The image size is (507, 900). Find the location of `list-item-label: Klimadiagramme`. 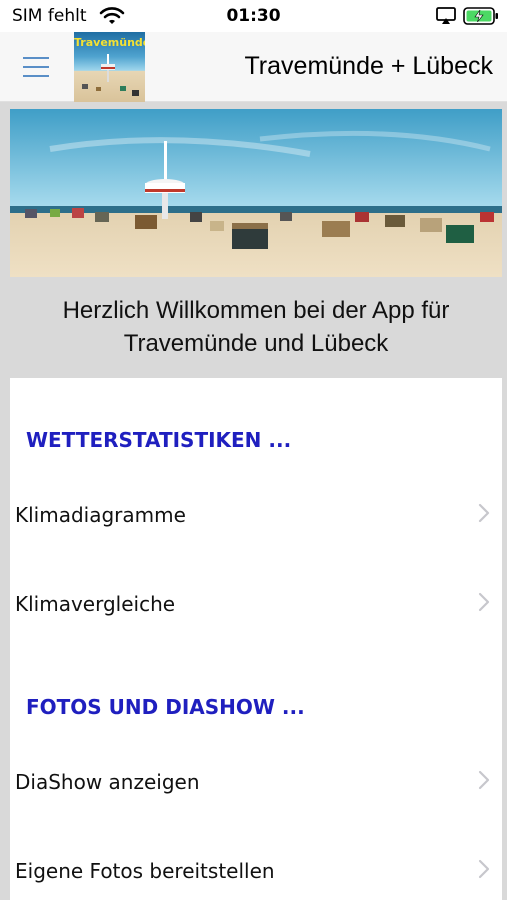

list-item-label: Klimadiagramme is located at coordinates (100, 515).